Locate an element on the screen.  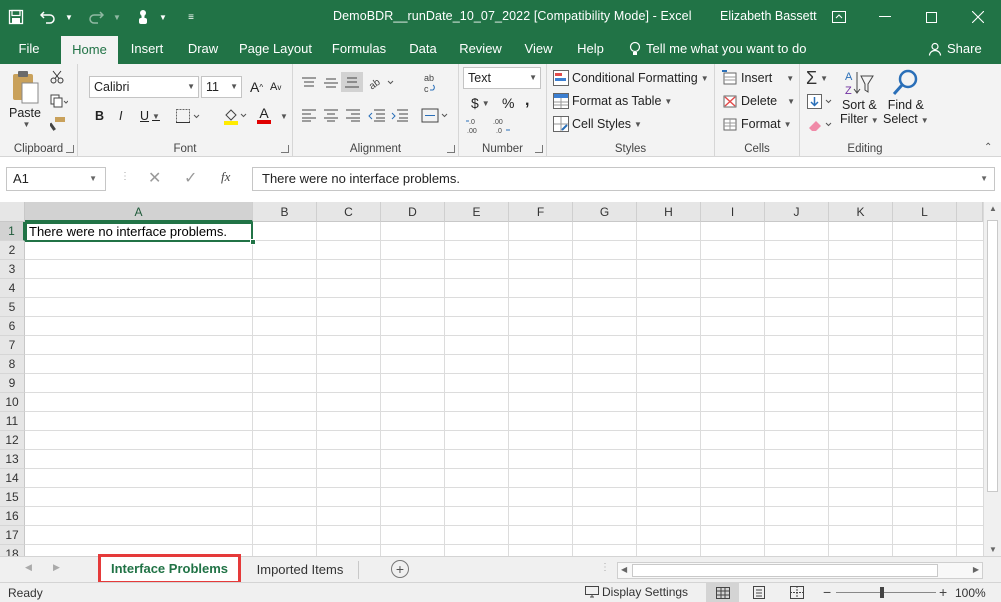
zoom-out-icon: − is located at coordinates (827, 592).